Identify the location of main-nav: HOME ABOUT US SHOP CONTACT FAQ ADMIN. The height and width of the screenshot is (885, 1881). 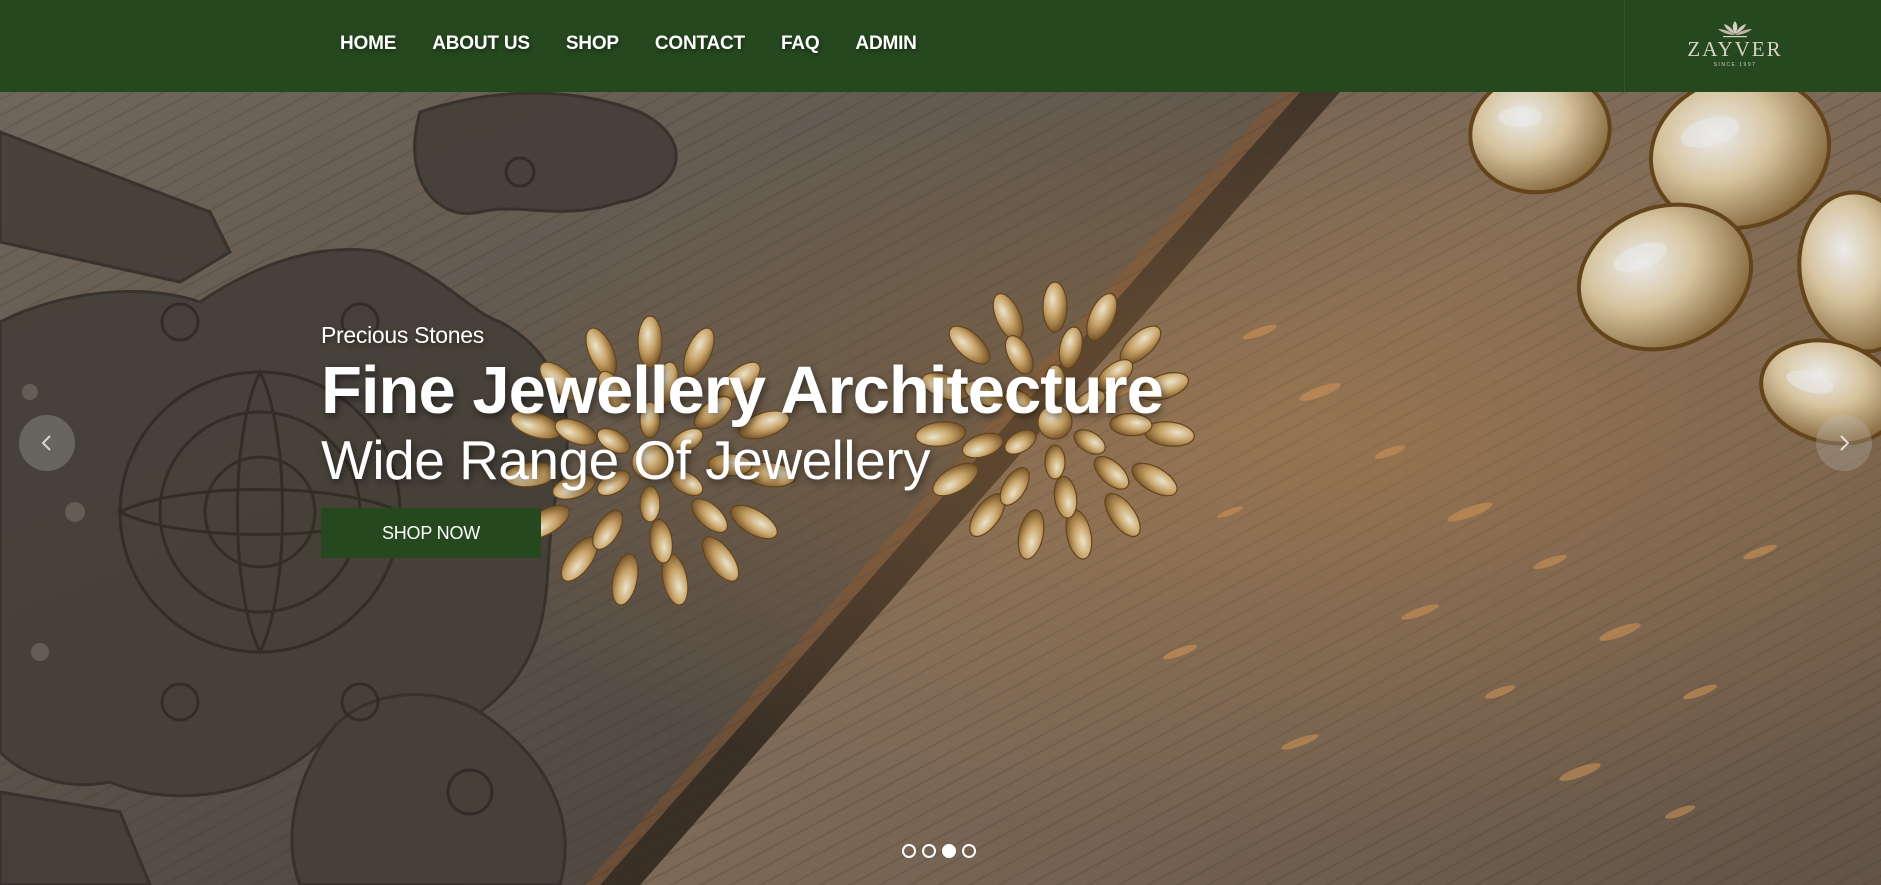
(646, 44).